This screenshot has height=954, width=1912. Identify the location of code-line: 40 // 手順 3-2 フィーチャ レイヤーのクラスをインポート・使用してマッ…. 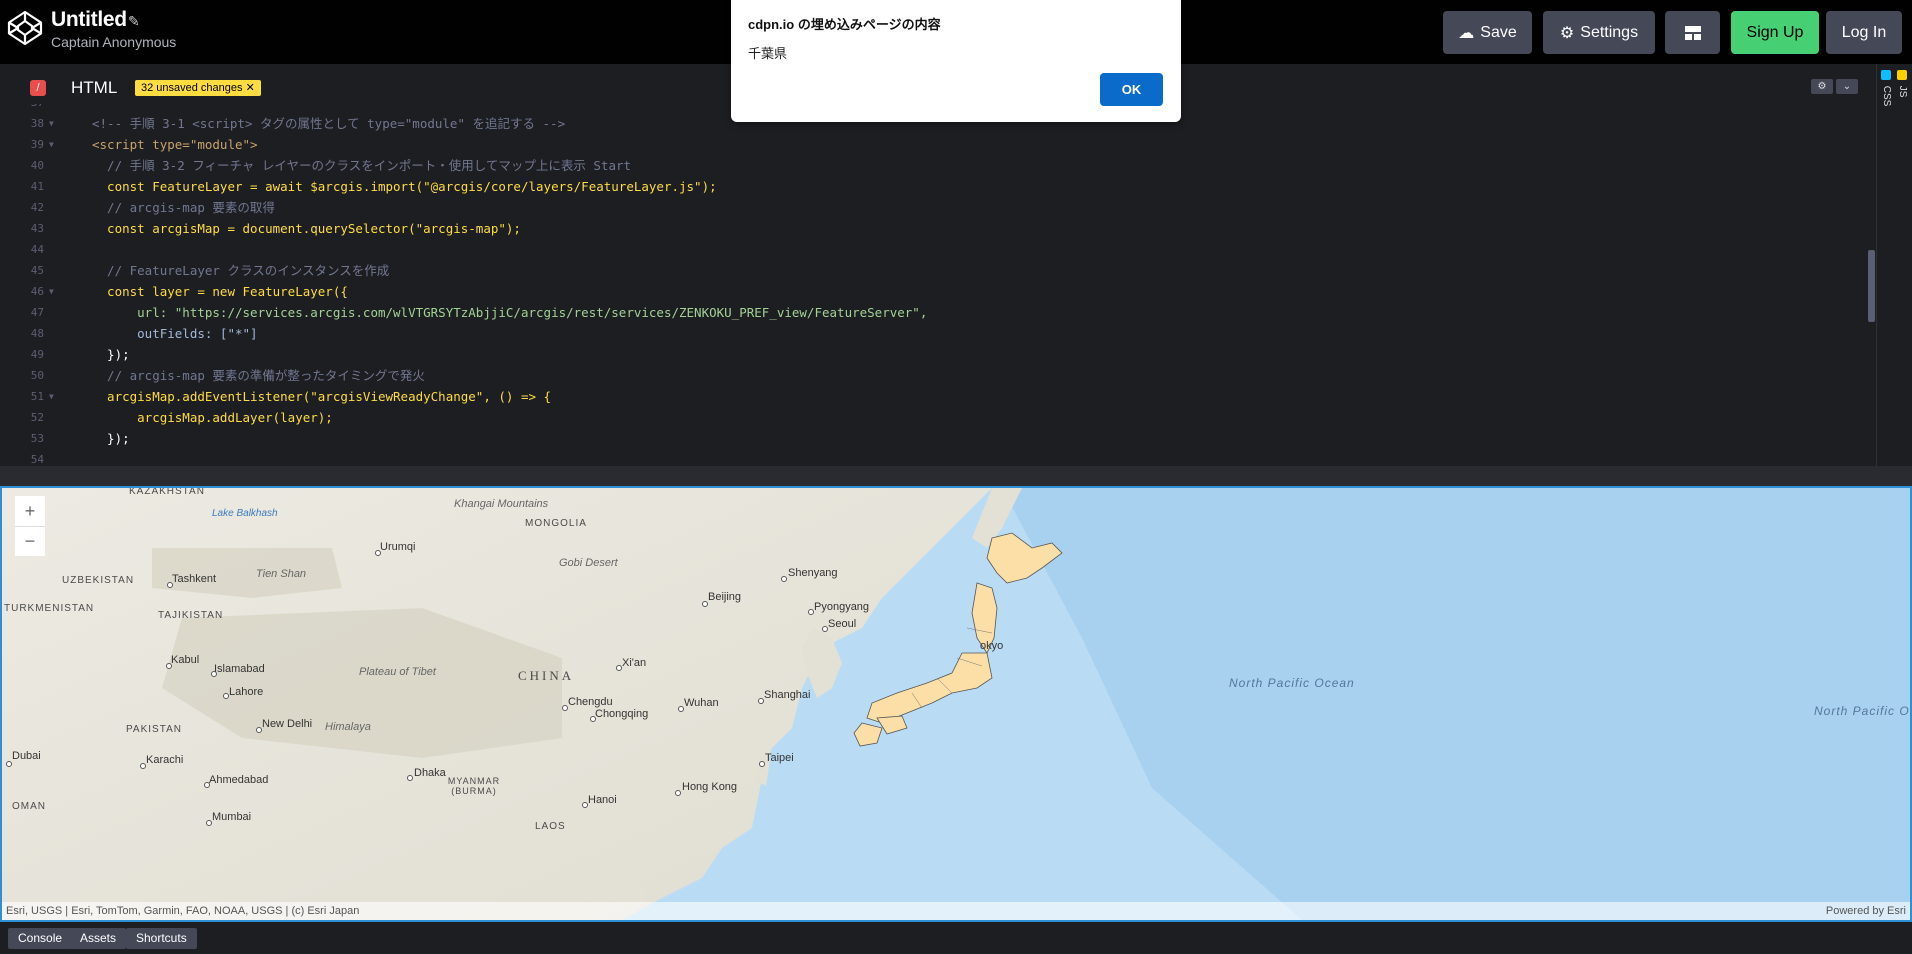
(938, 165).